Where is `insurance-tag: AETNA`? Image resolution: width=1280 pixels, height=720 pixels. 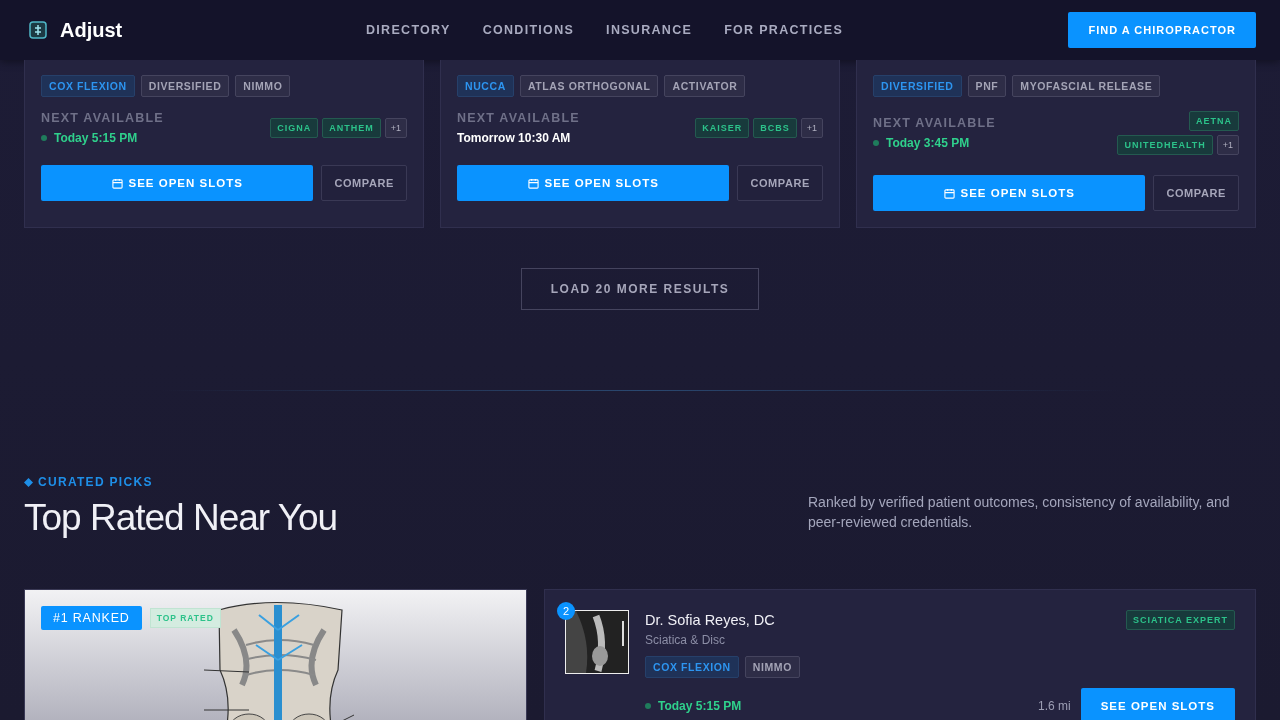
insurance-tag: AETNA is located at coordinates (1214, 121).